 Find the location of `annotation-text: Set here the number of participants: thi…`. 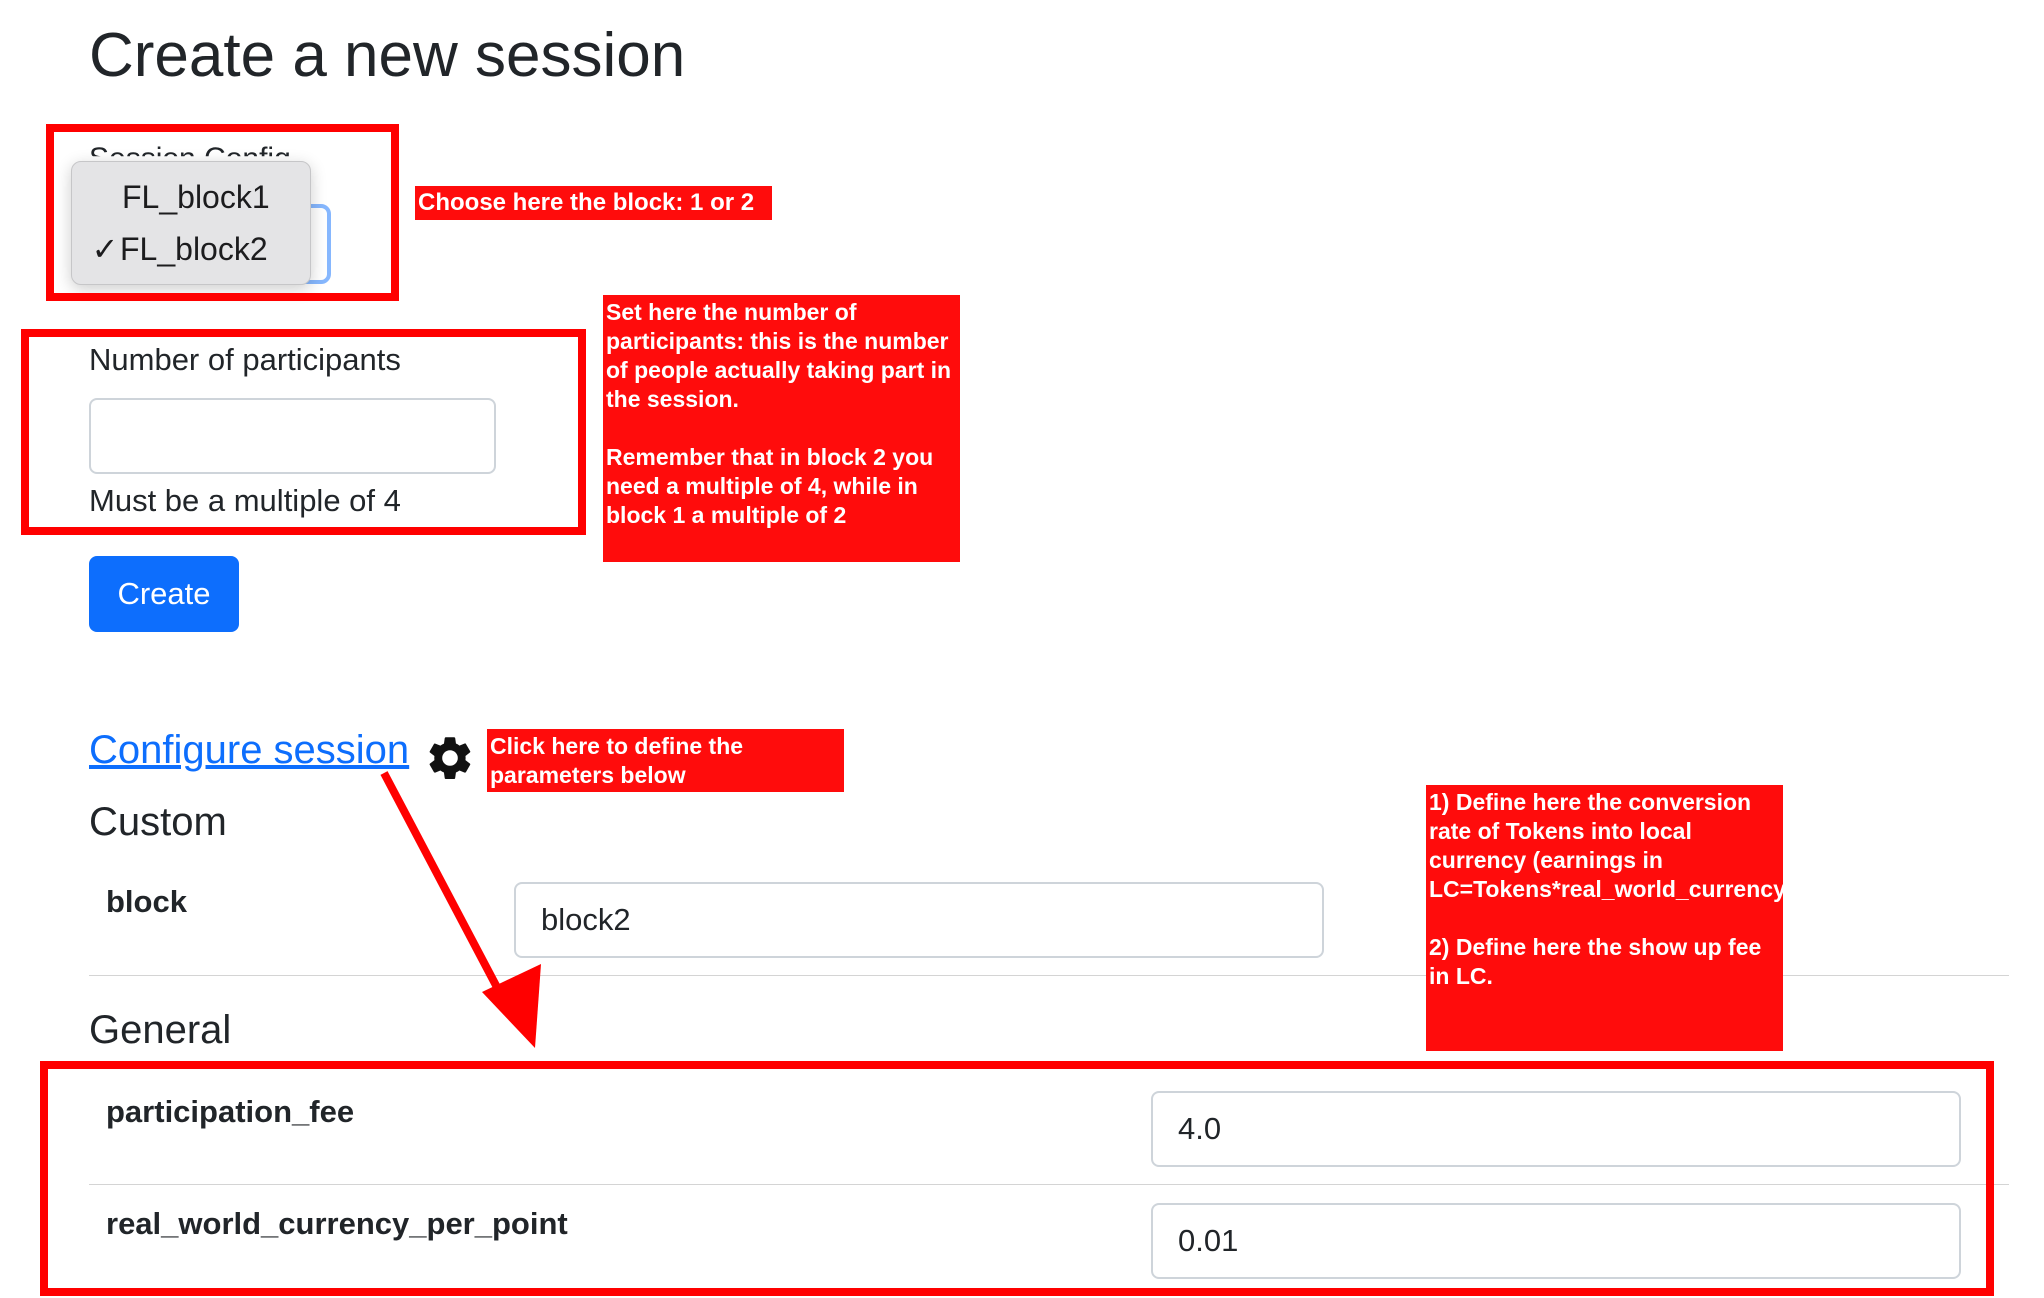

annotation-text: Set here the number of participants: thi… is located at coordinates (779, 413).